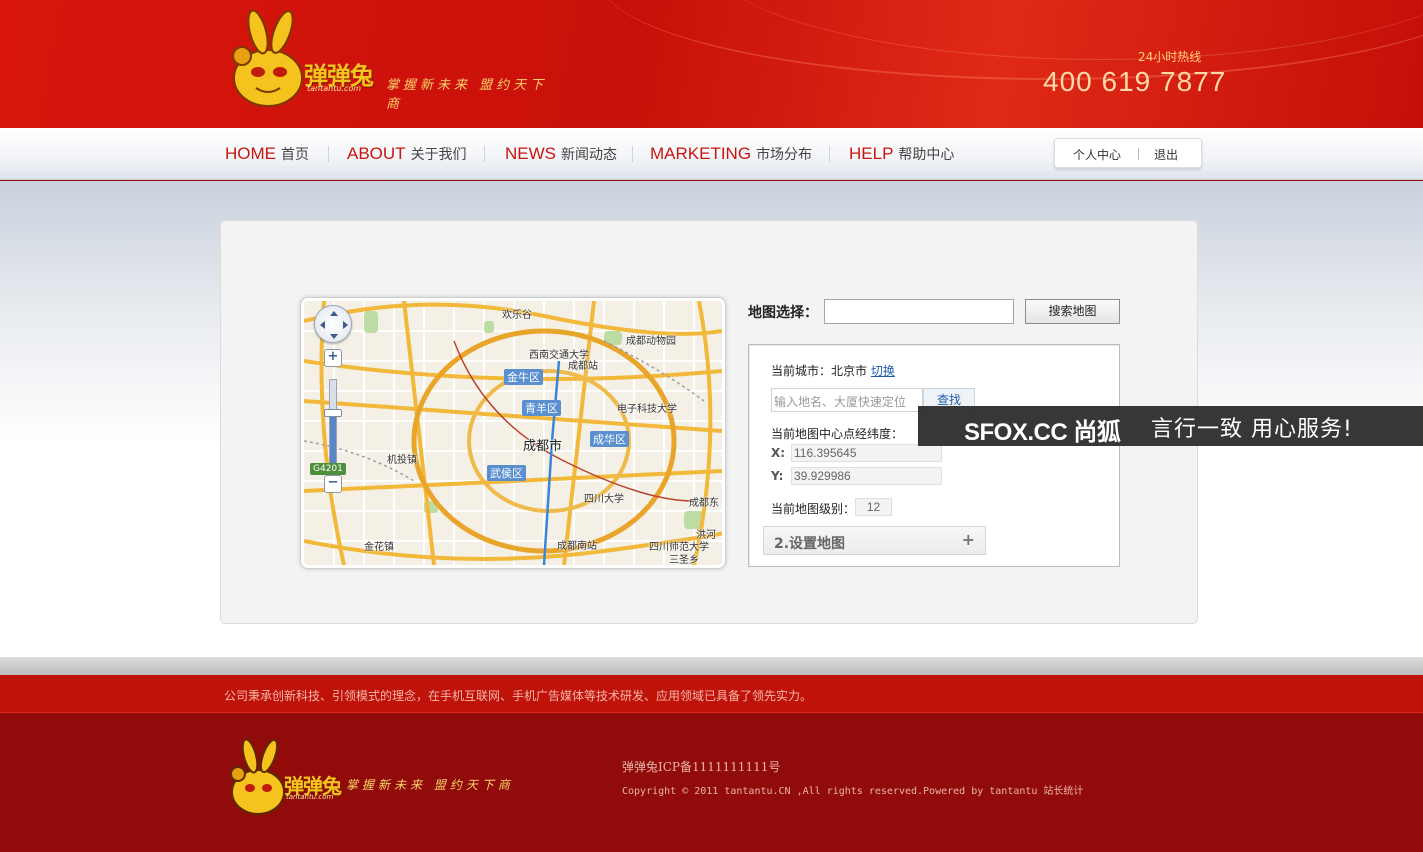 This screenshot has width=1423, height=852. I want to click on footer-logo: 弹弹兔 tantantu.com 掌握新未来 盟约天下商, so click(378, 778).